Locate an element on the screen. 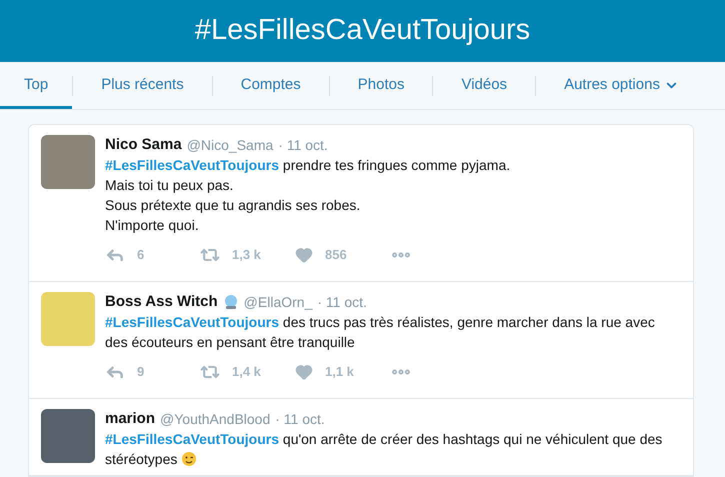  author-name: Nico Sama is located at coordinates (143, 145).